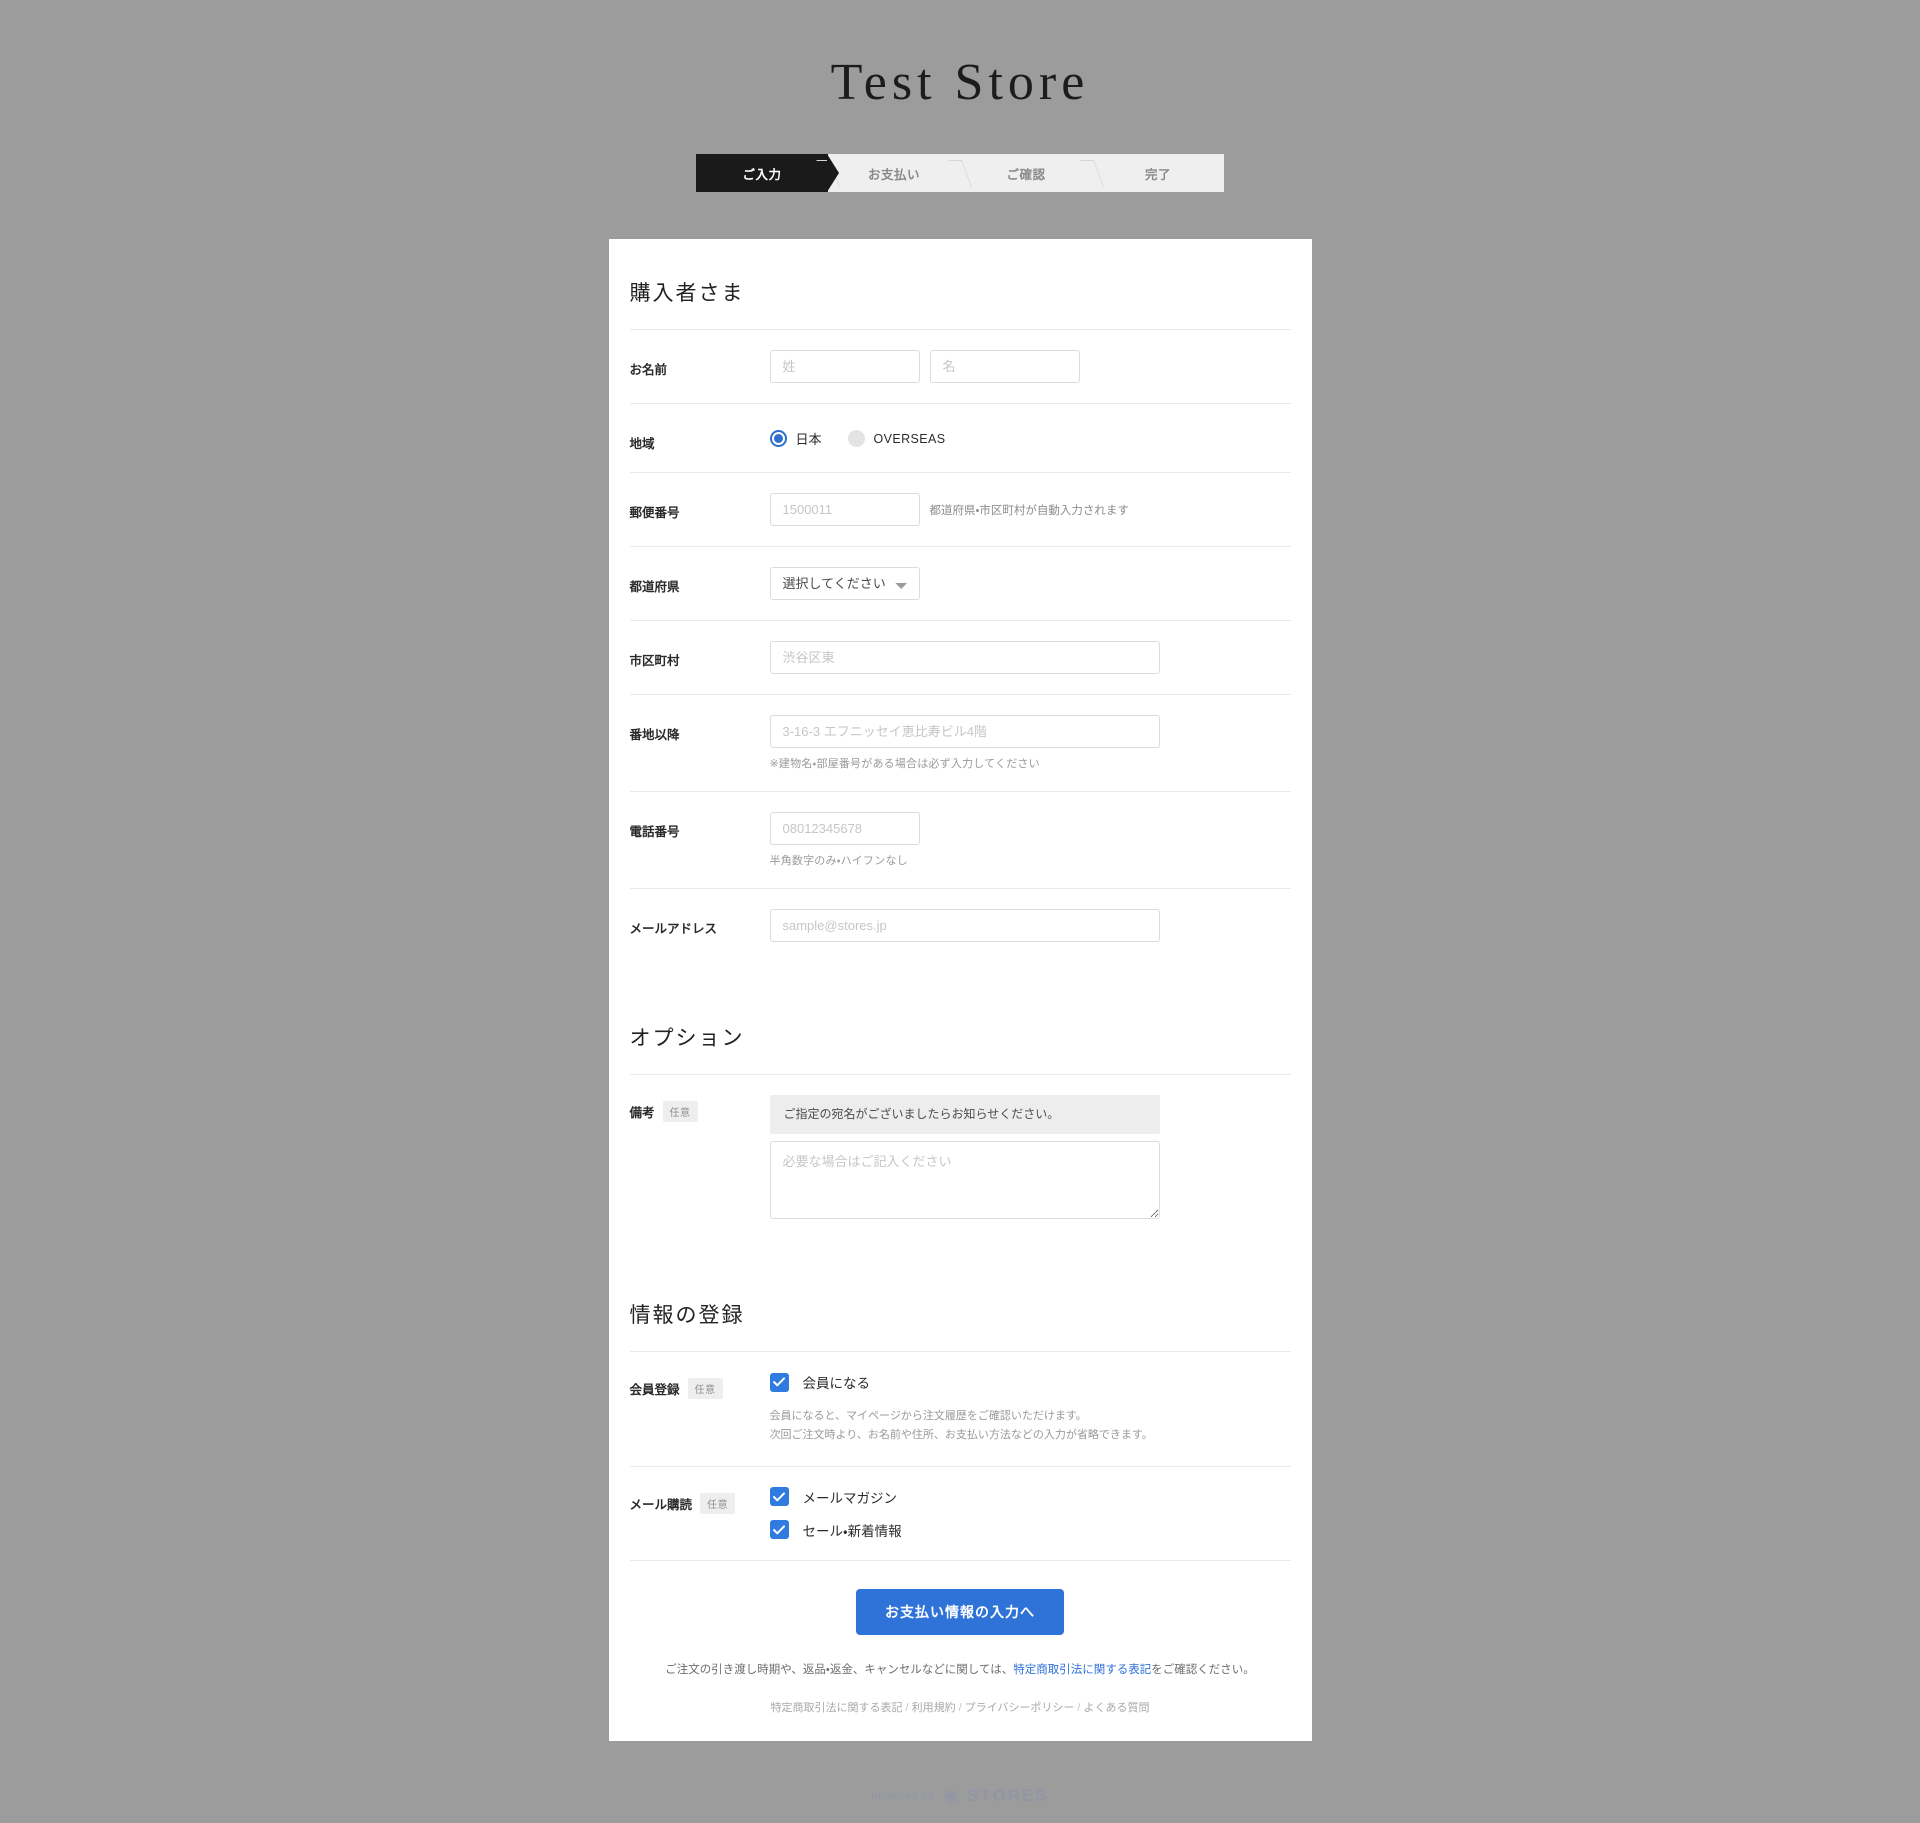 This screenshot has width=1920, height=1823. What do you see at coordinates (844, 367) in the screenshot?
I see `last-name-input` at bounding box center [844, 367].